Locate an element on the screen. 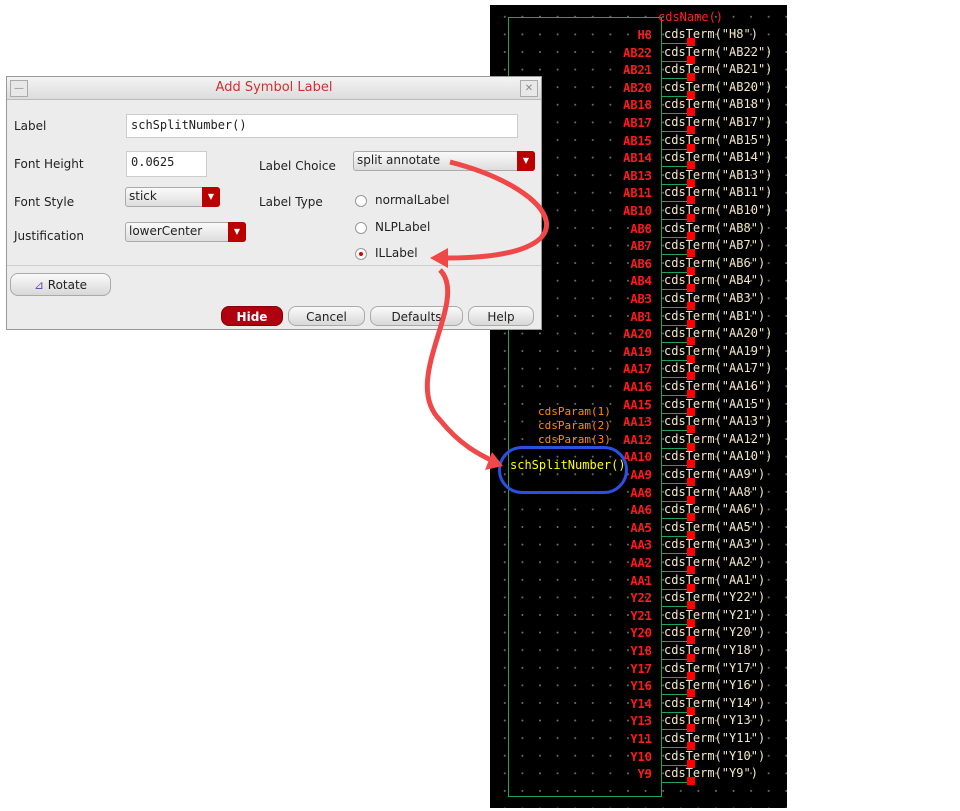 This screenshot has width=960, height=811. radio-normal-label: normalLabel is located at coordinates (402, 200).